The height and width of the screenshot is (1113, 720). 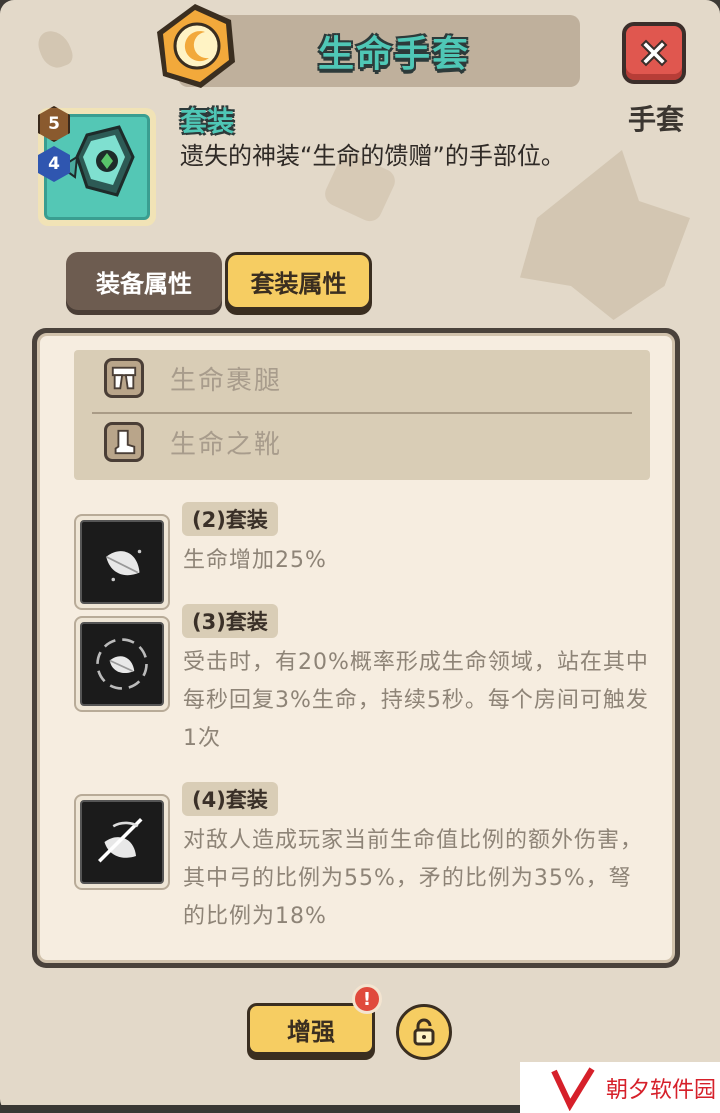 I want to click on title-bar: 生命手套, so click(x=379, y=51).